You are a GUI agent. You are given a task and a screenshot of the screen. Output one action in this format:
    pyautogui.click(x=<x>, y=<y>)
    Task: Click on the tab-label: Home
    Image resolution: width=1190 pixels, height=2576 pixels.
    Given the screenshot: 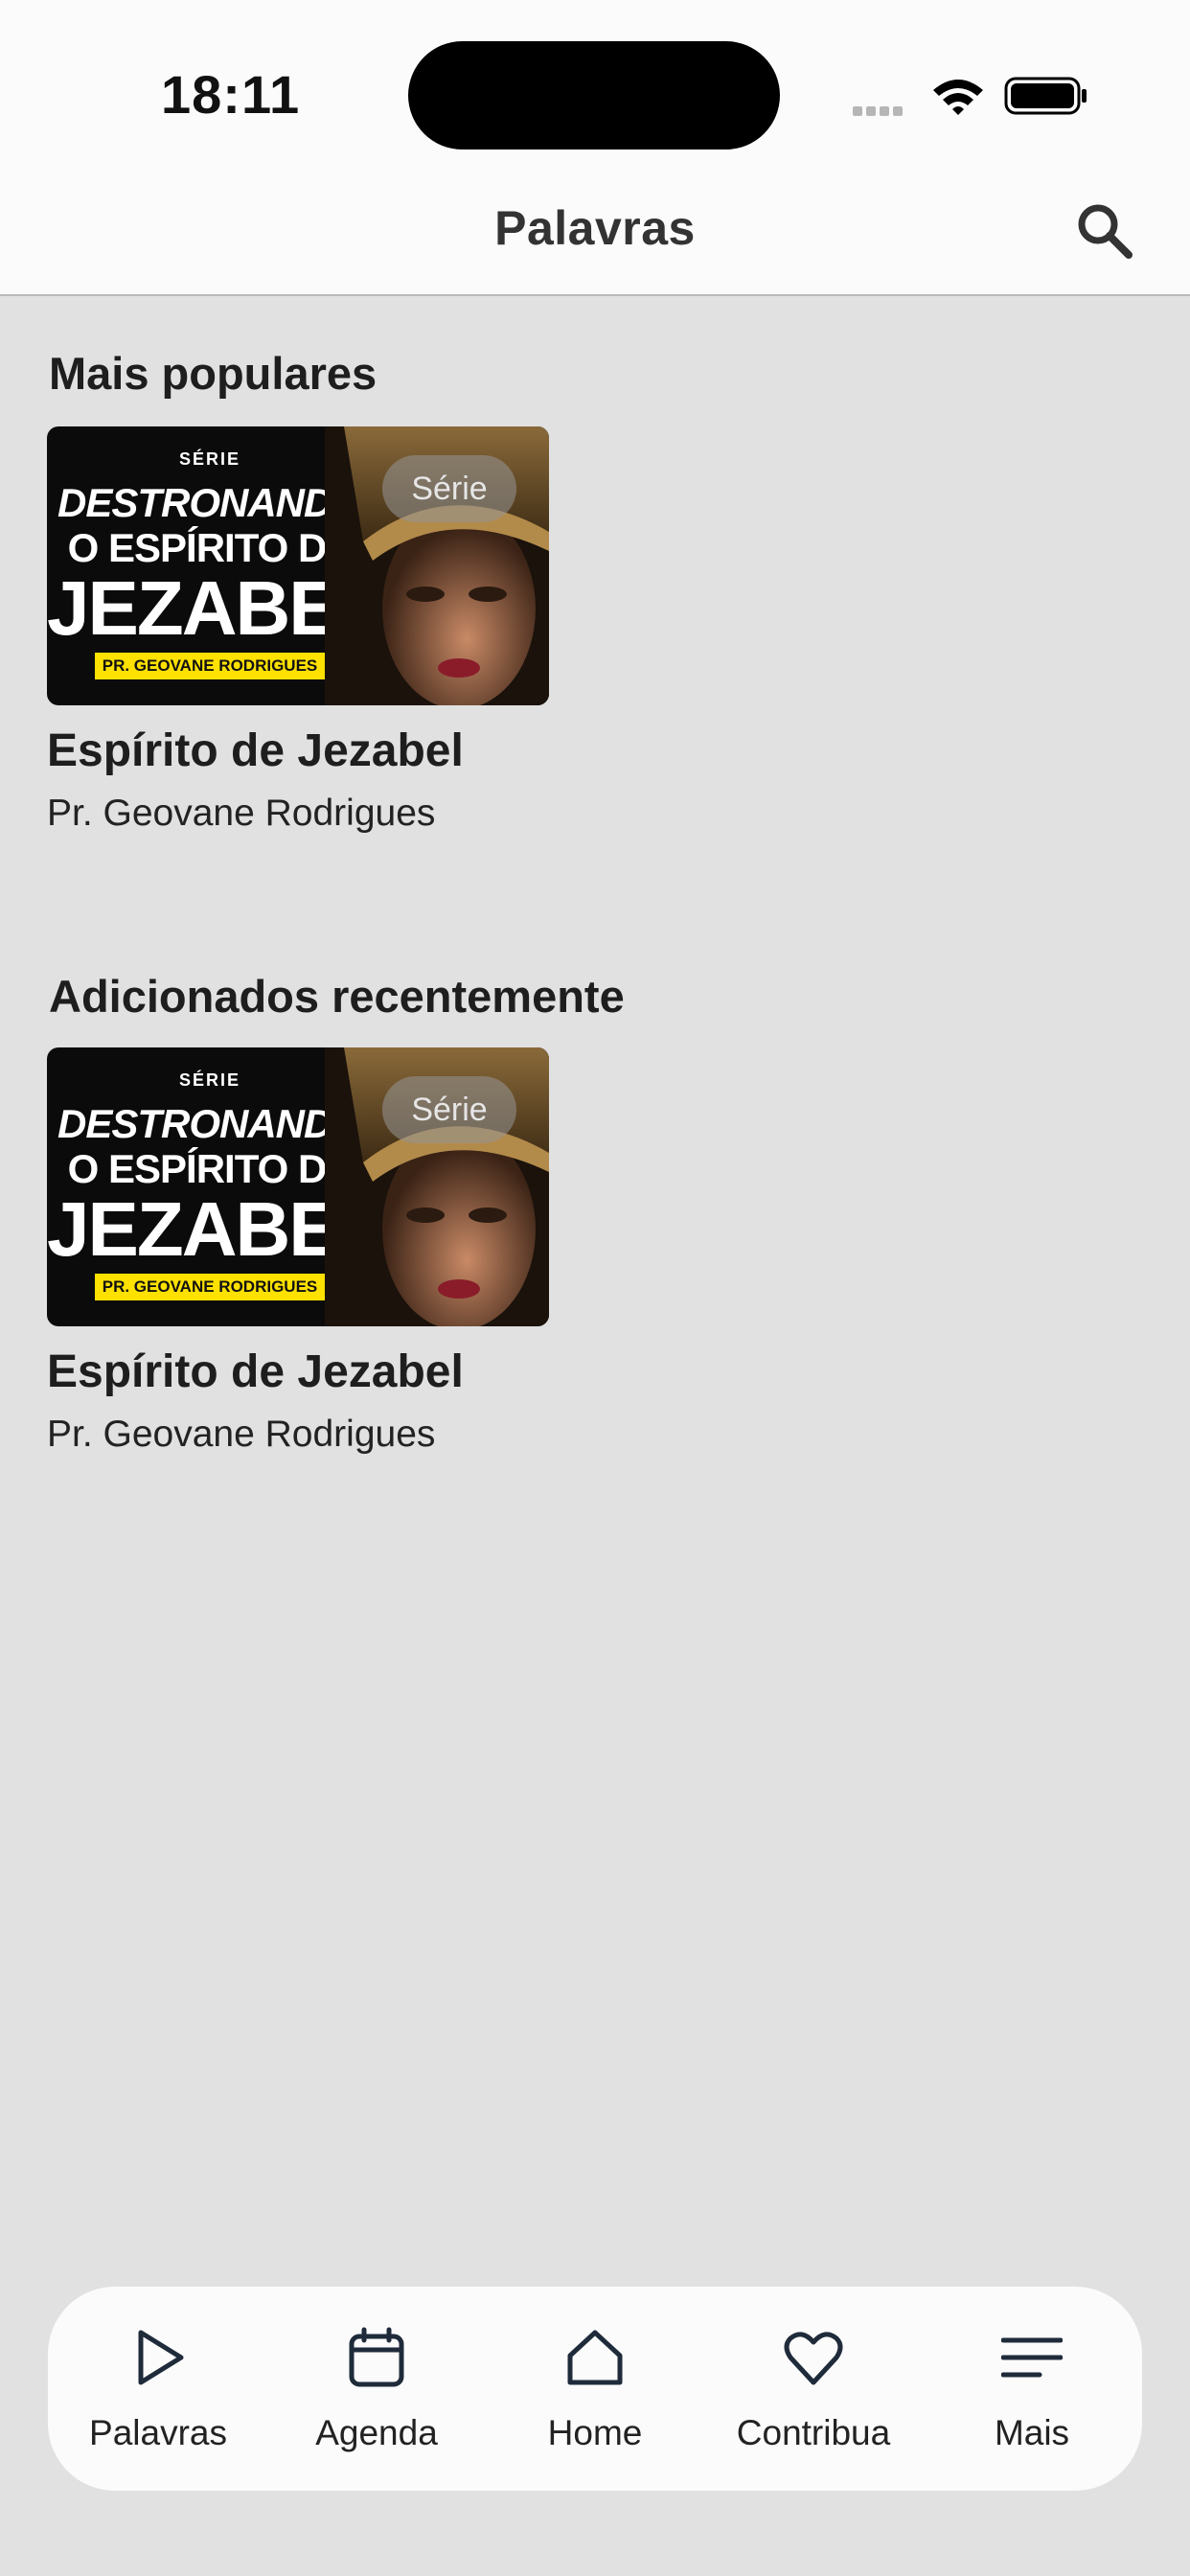 What is the action you would take?
    pyautogui.click(x=595, y=2432)
    